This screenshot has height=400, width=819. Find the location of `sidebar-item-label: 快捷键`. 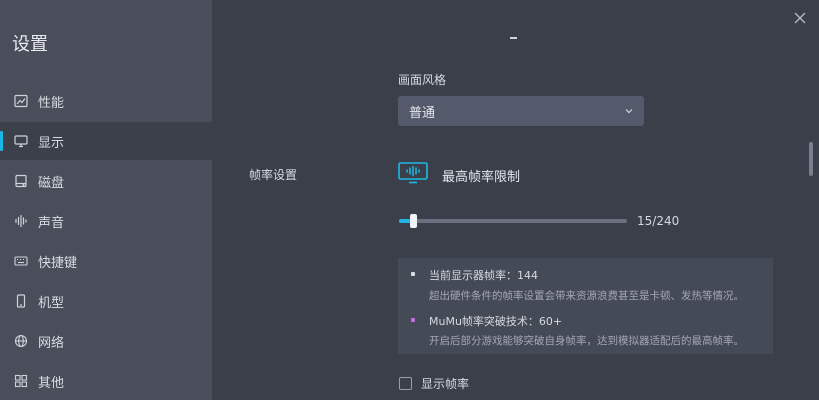

sidebar-item-label: 快捷键 is located at coordinates (58, 263).